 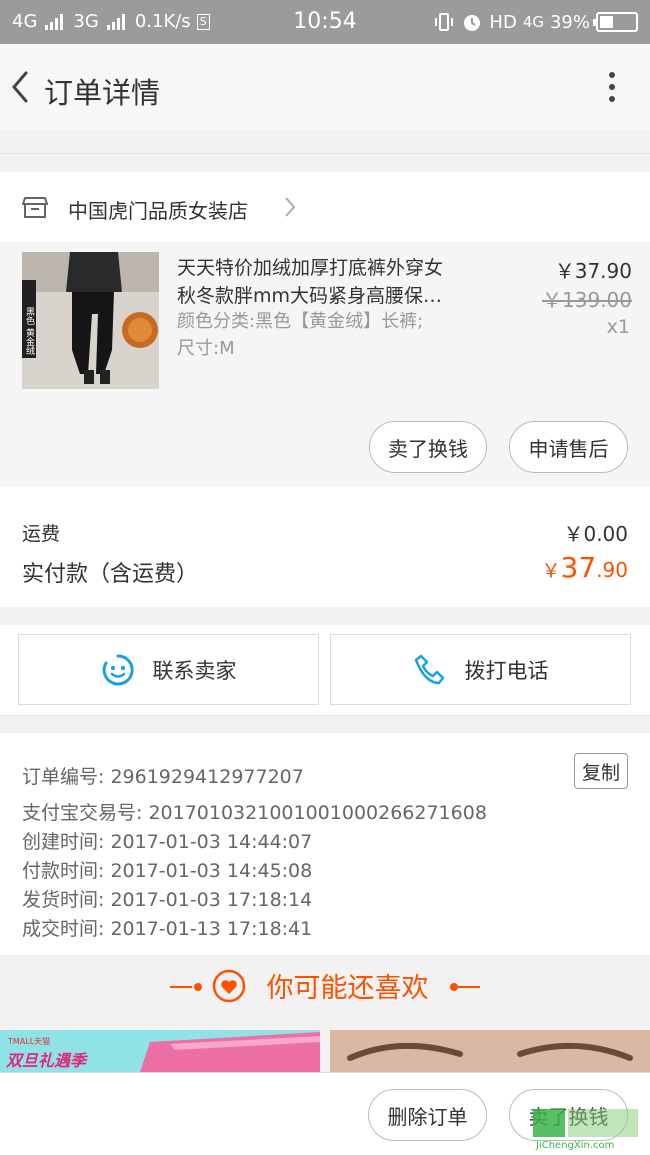 What do you see at coordinates (568, 447) in the screenshot?
I see `after-sale-button: 申请售后` at bounding box center [568, 447].